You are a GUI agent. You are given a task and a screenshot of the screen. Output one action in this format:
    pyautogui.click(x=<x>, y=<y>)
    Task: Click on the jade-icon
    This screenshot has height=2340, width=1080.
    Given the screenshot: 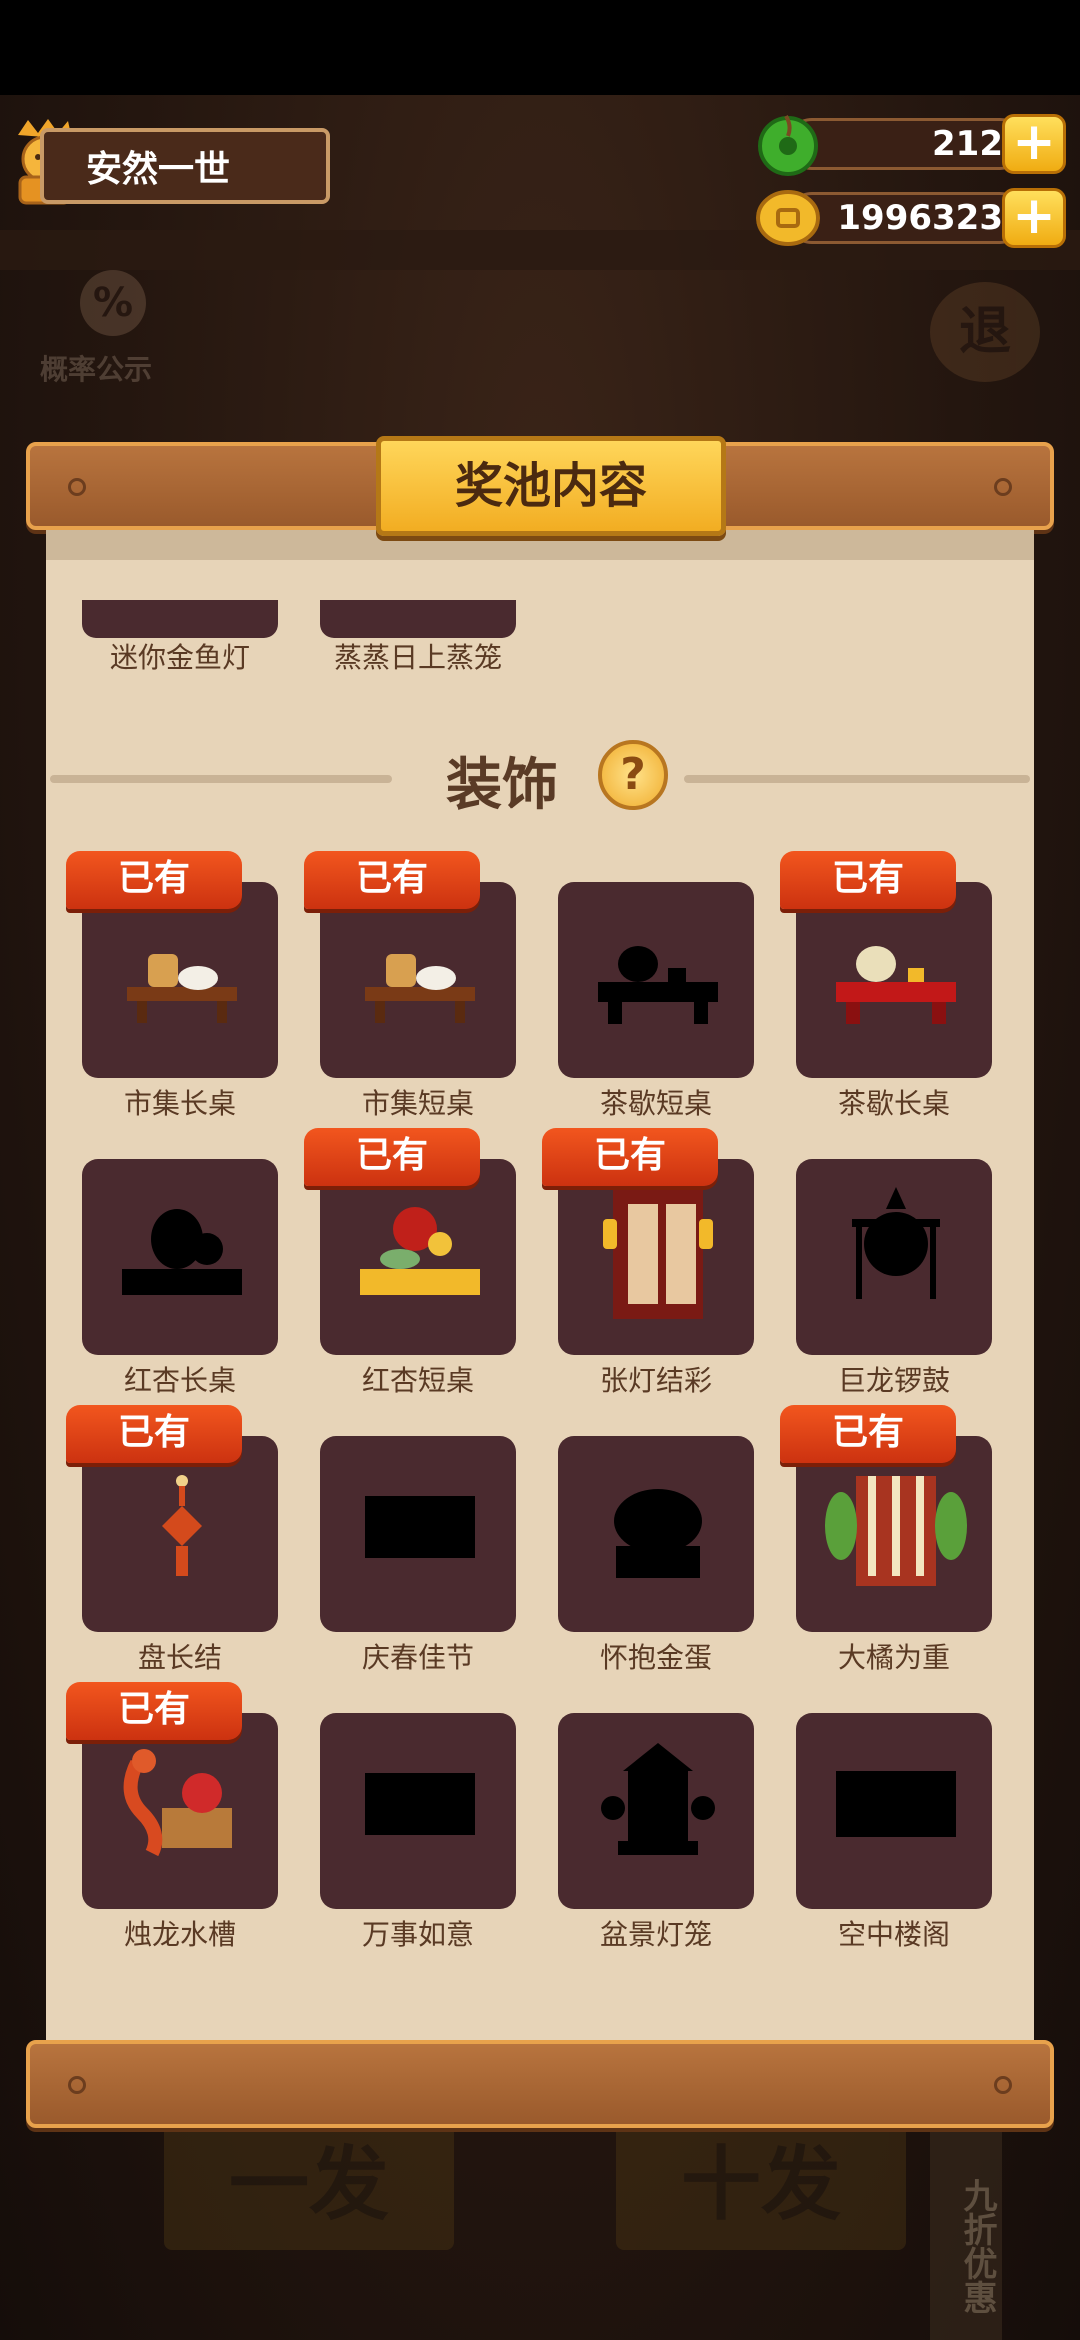 What is the action you would take?
    pyautogui.click(x=788, y=145)
    